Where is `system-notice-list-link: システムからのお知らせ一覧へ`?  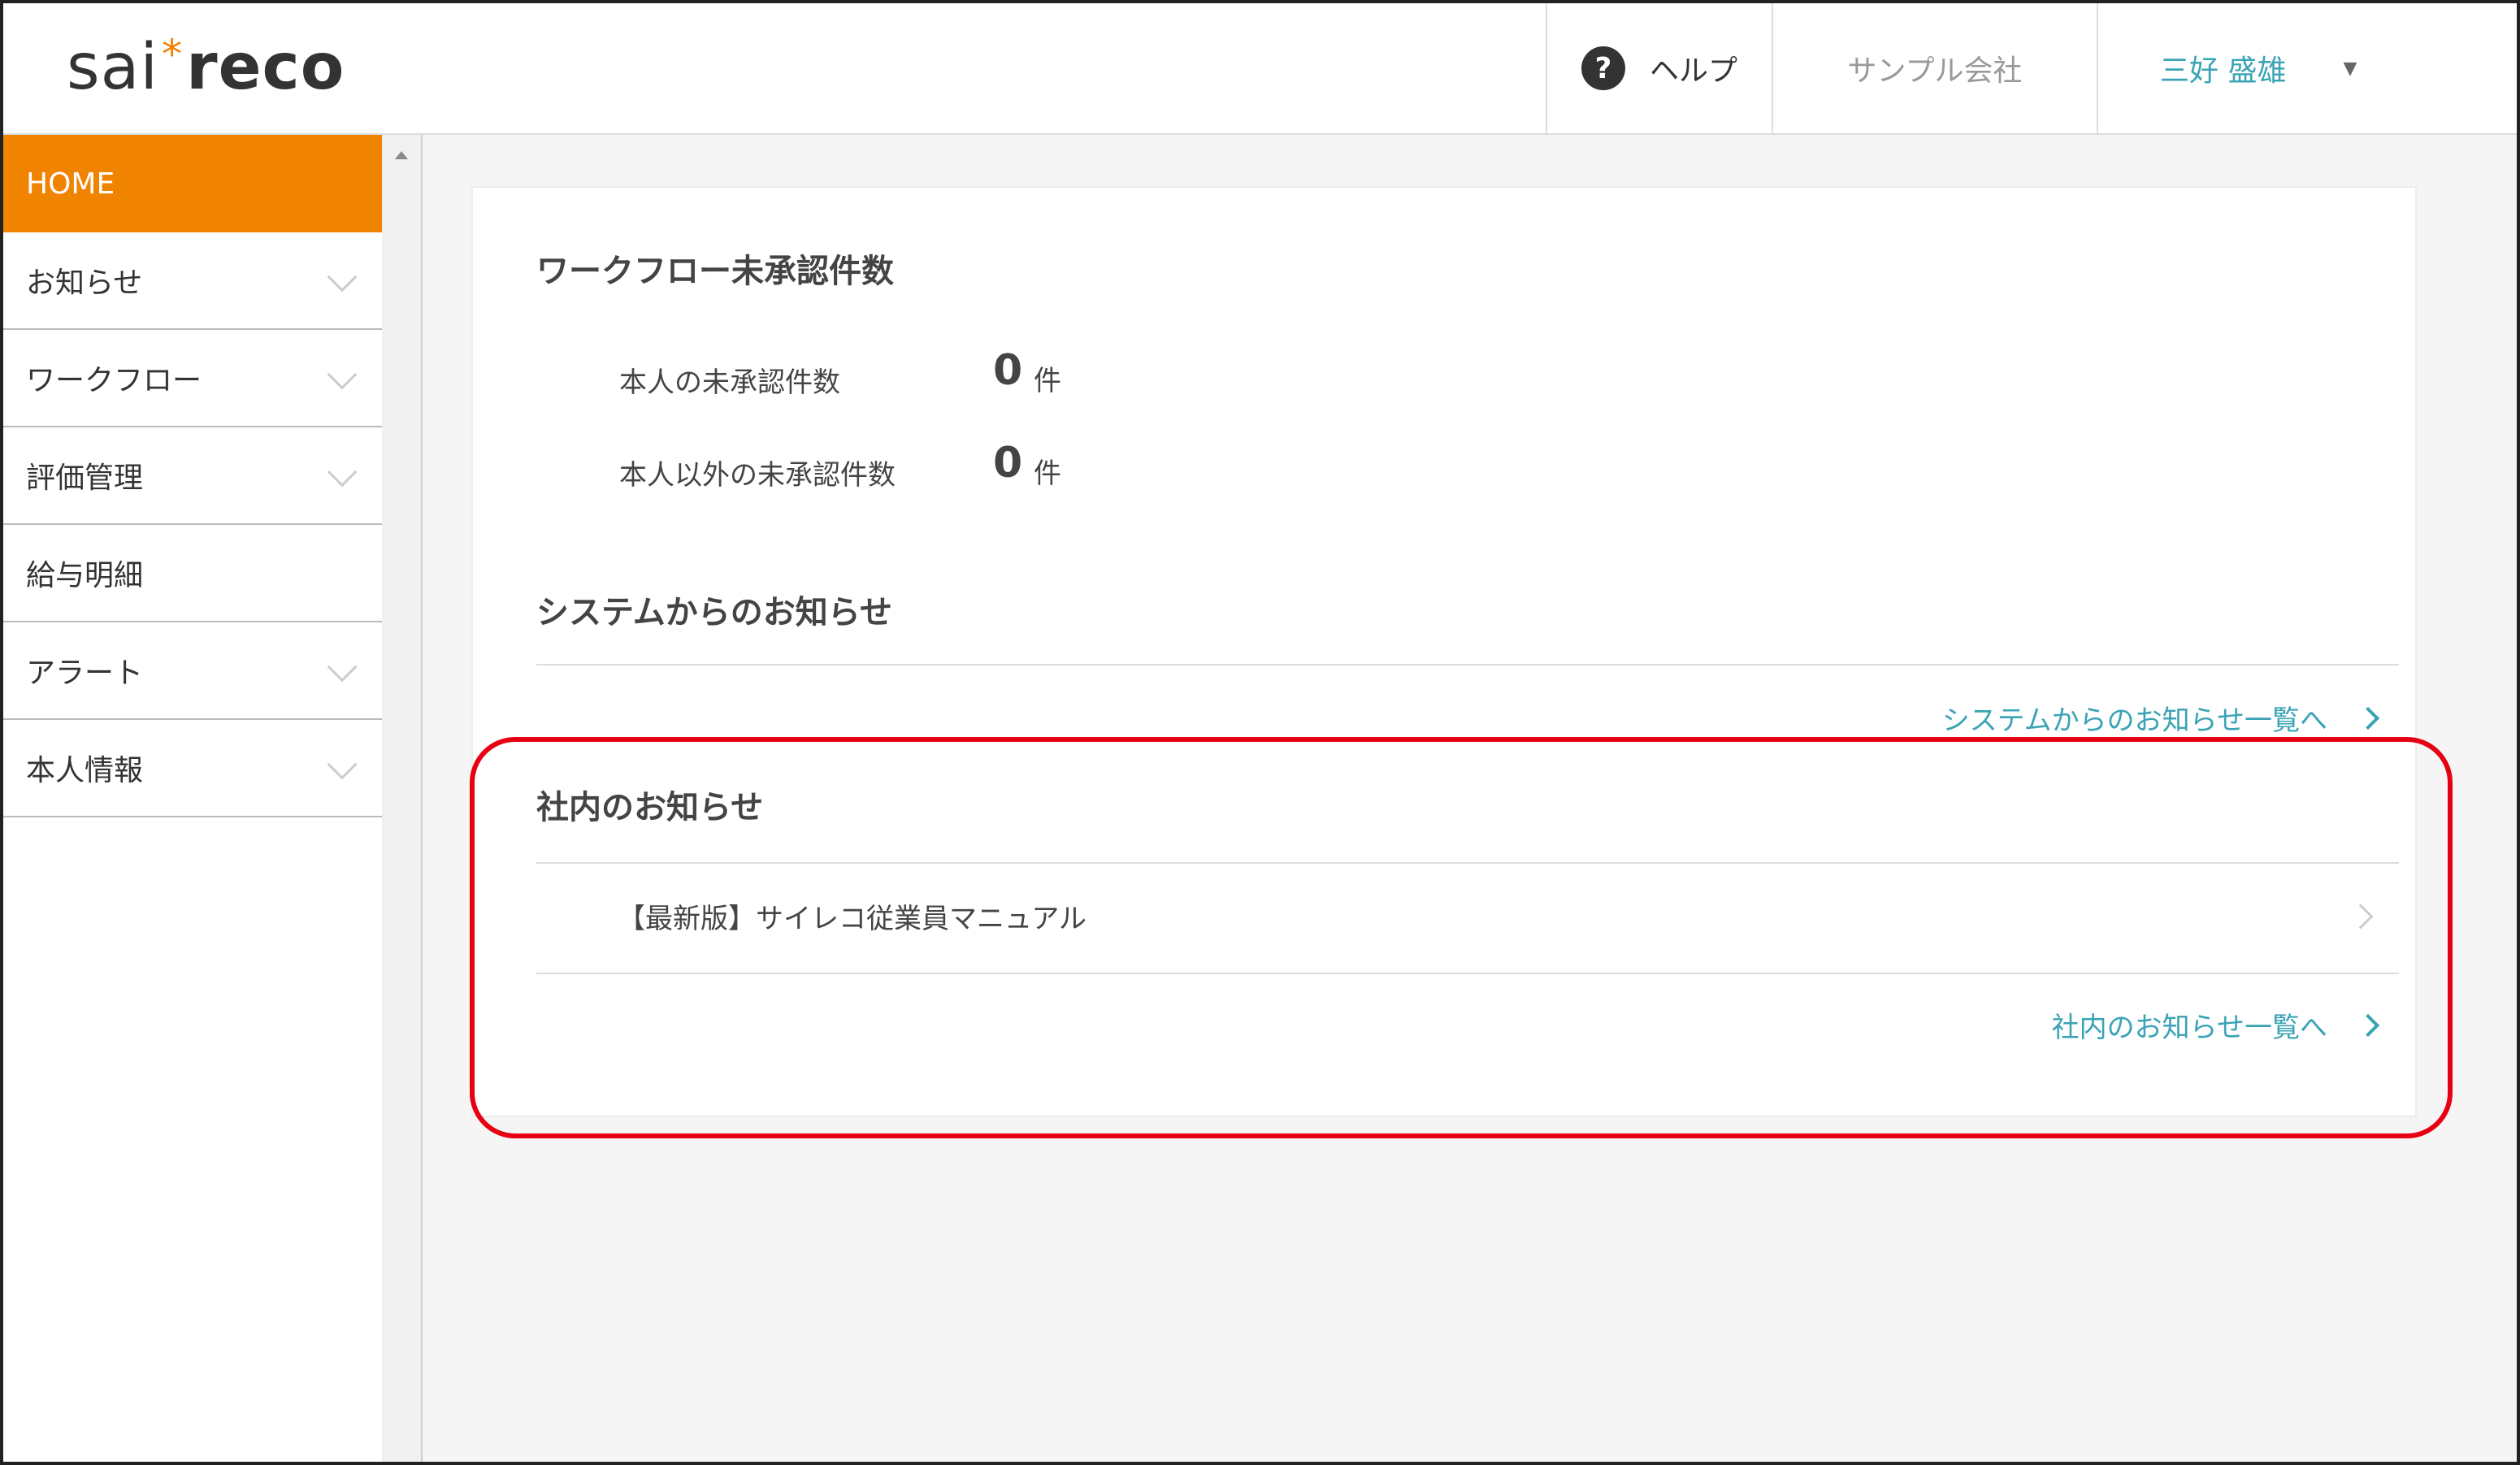 system-notice-list-link: システムからのお知らせ一覧へ is located at coordinates (2160, 718).